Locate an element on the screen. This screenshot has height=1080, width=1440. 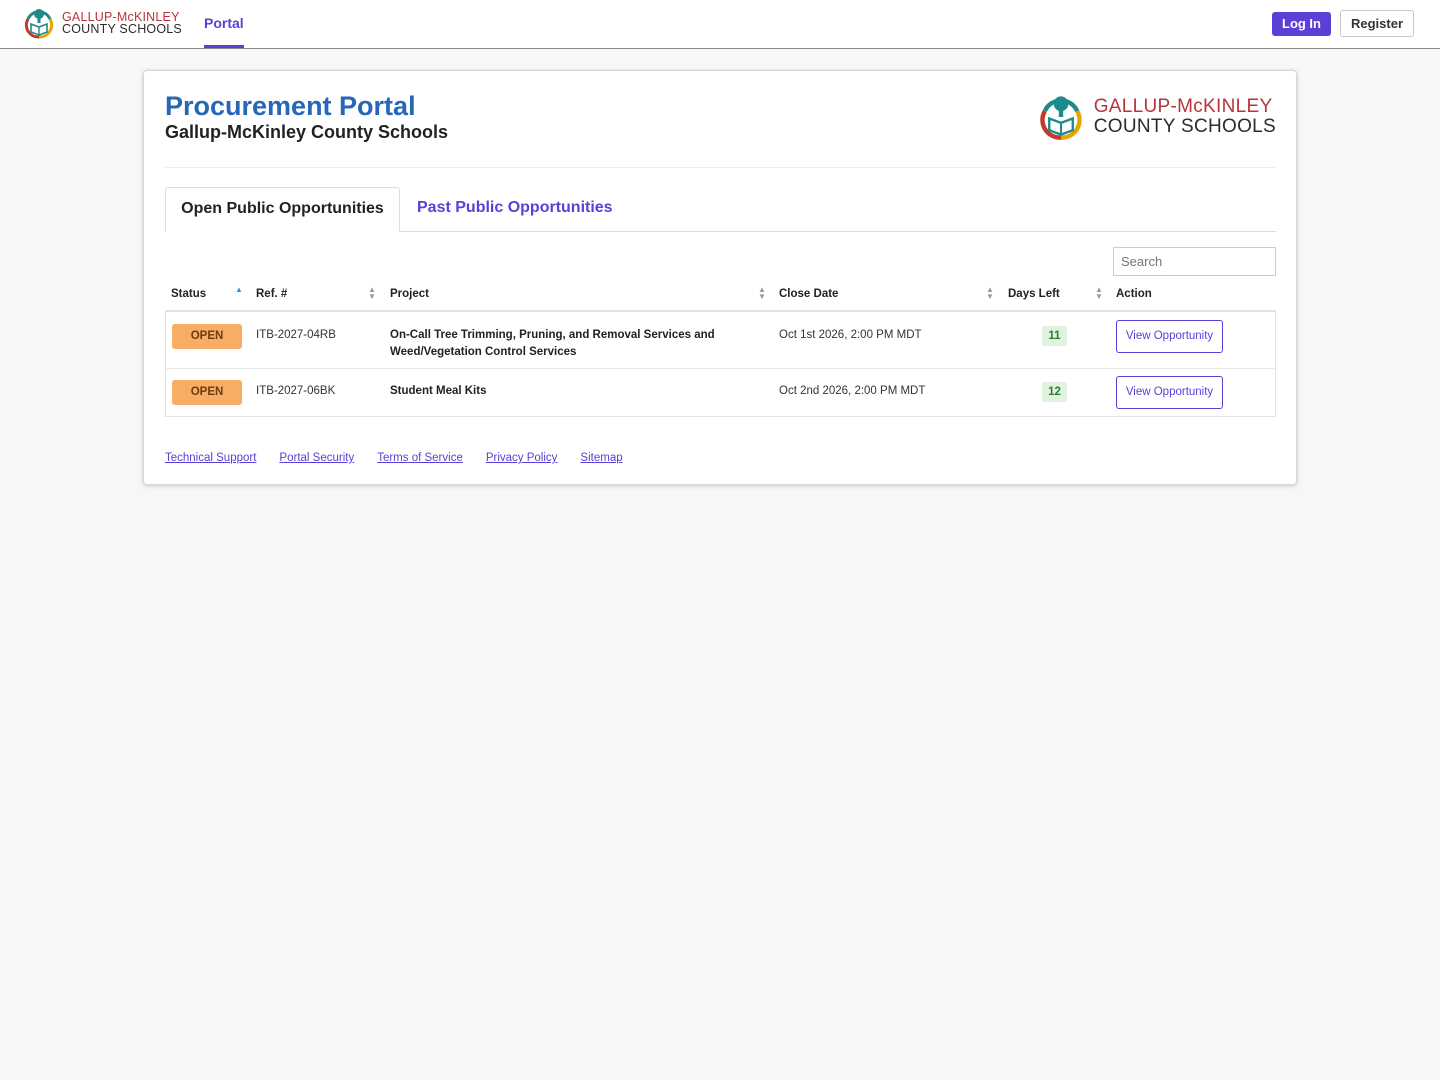
footer-link-sitemap: Sitemap is located at coordinates (601, 458).